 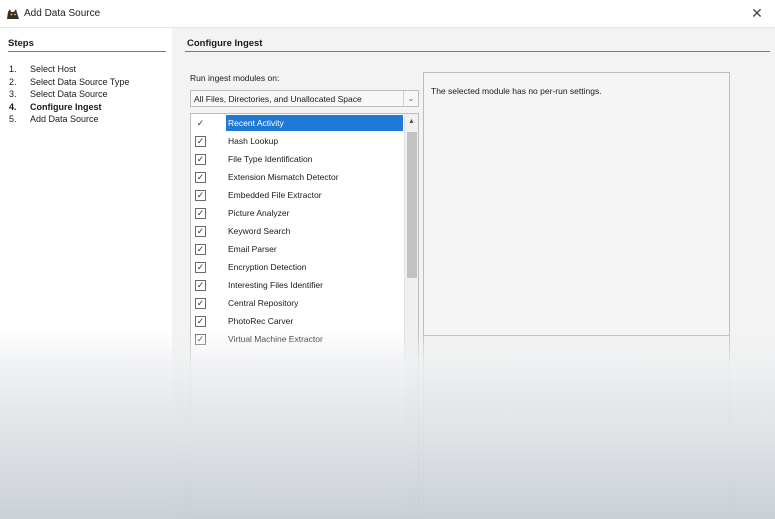 What do you see at coordinates (275, 339) in the screenshot?
I see `module-name: Virtual Machine Extractor` at bounding box center [275, 339].